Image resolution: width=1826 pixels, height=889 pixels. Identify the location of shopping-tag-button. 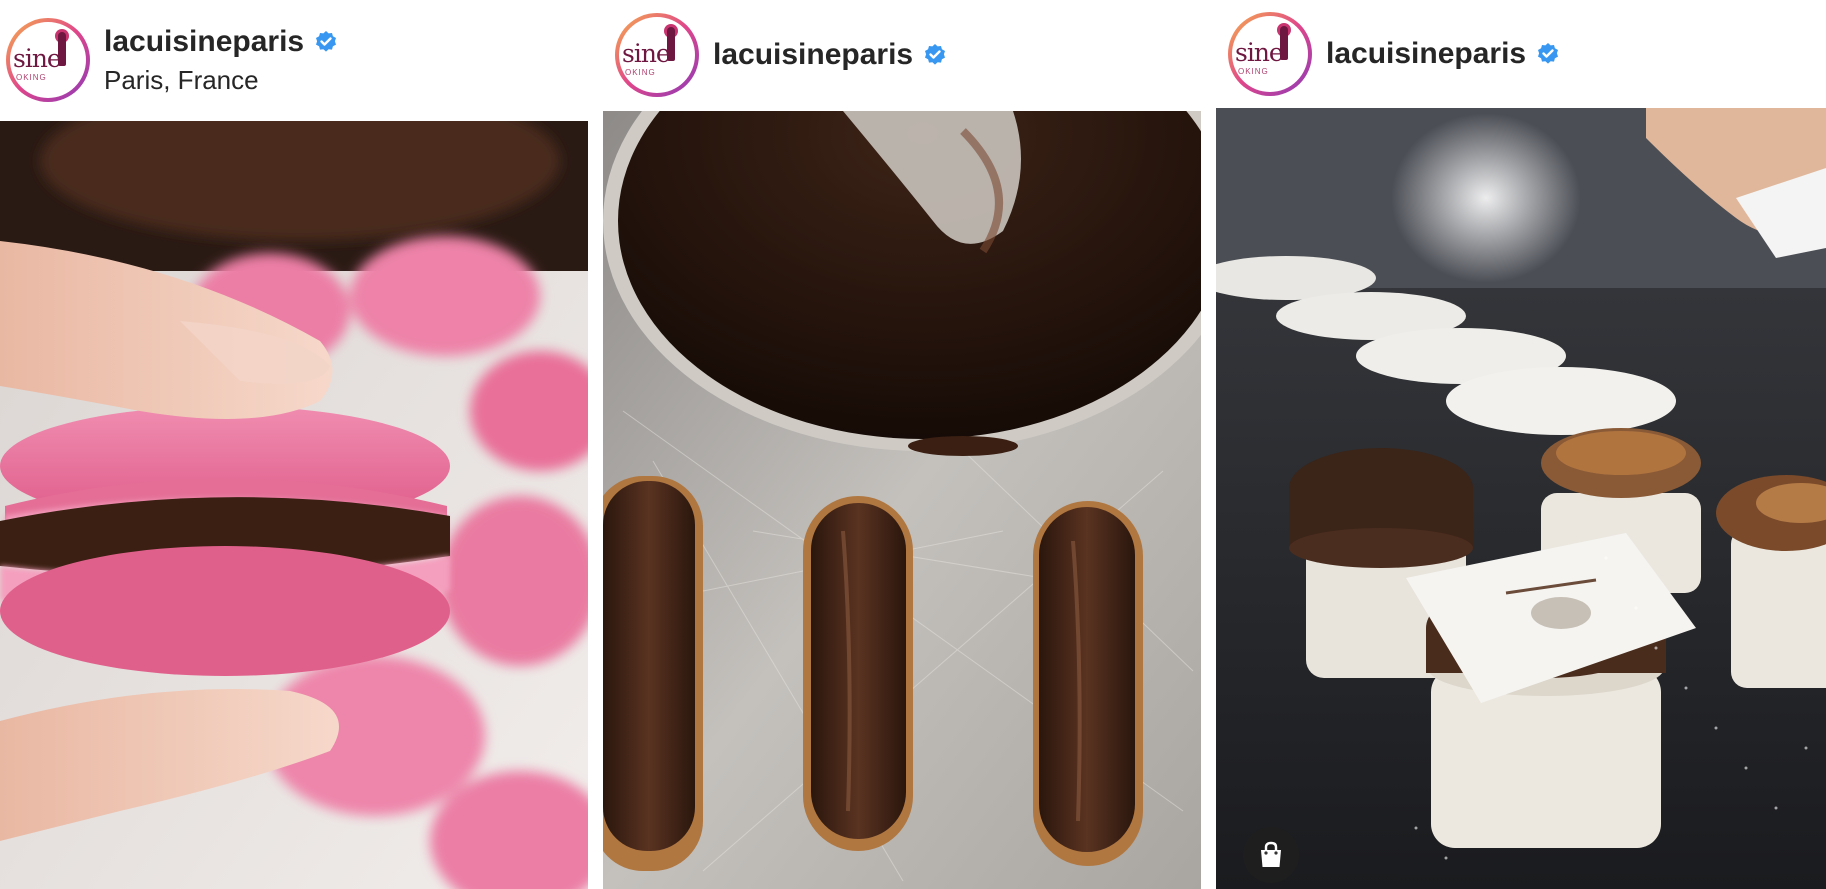
(1271, 855).